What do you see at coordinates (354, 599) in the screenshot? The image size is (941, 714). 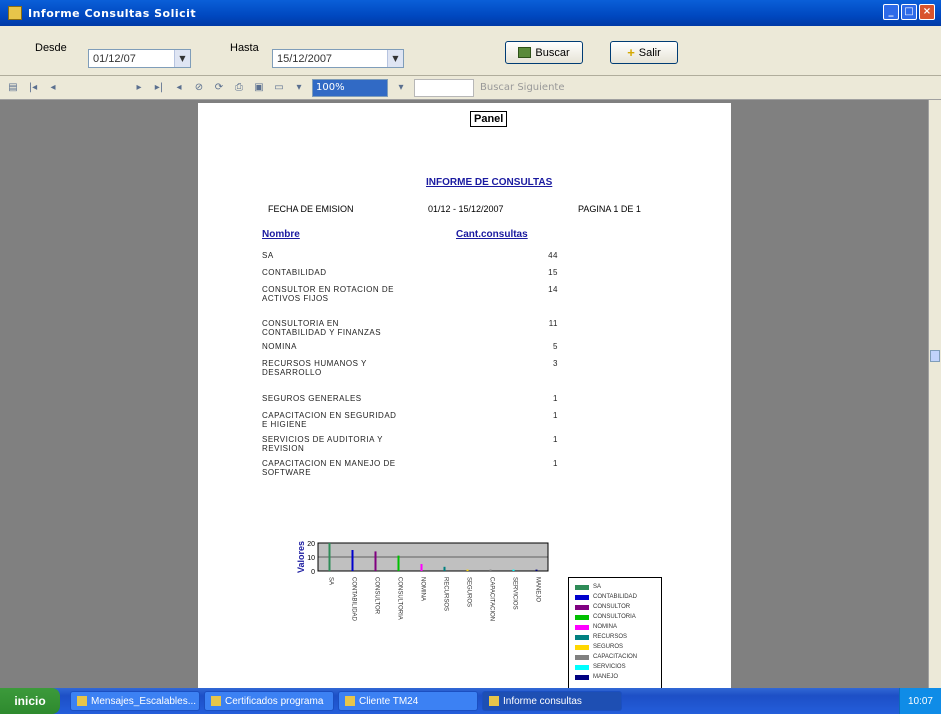 I see `x-tick-label: CONTABILIDAD` at bounding box center [354, 599].